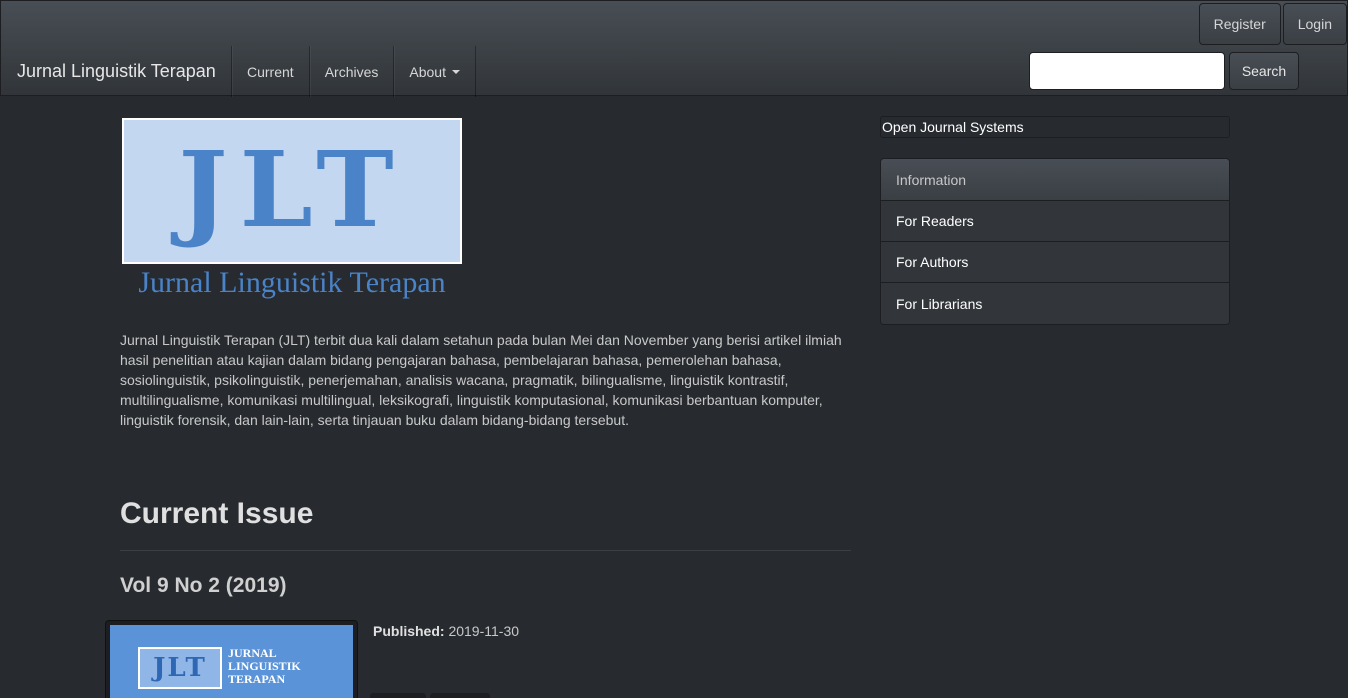 Image resolution: width=1348 pixels, height=698 pixels. I want to click on ojs-link: Open Journal Systems, so click(952, 127).